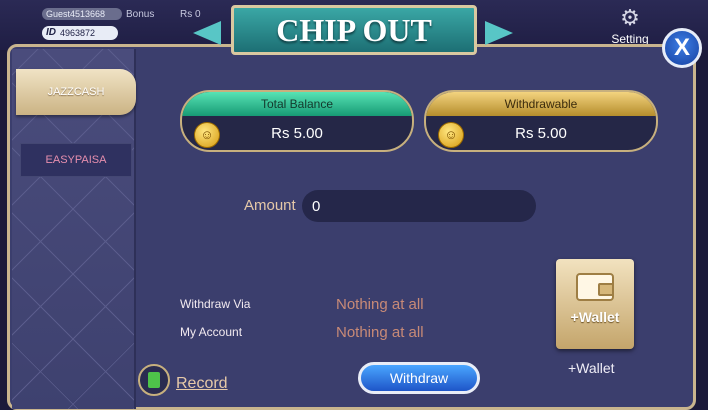 The width and height of the screenshot is (708, 410). Describe the element at coordinates (595, 317) in the screenshot. I see `add-wallet-button-label: +Wallet` at that location.